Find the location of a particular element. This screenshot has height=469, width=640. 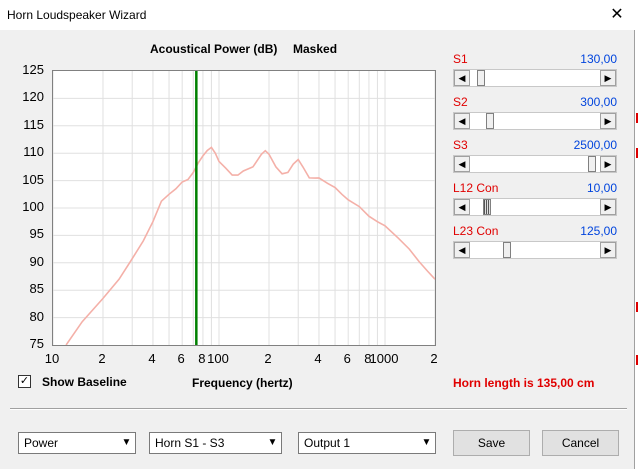

slider-s2: ◀ ▶ is located at coordinates (535, 121).